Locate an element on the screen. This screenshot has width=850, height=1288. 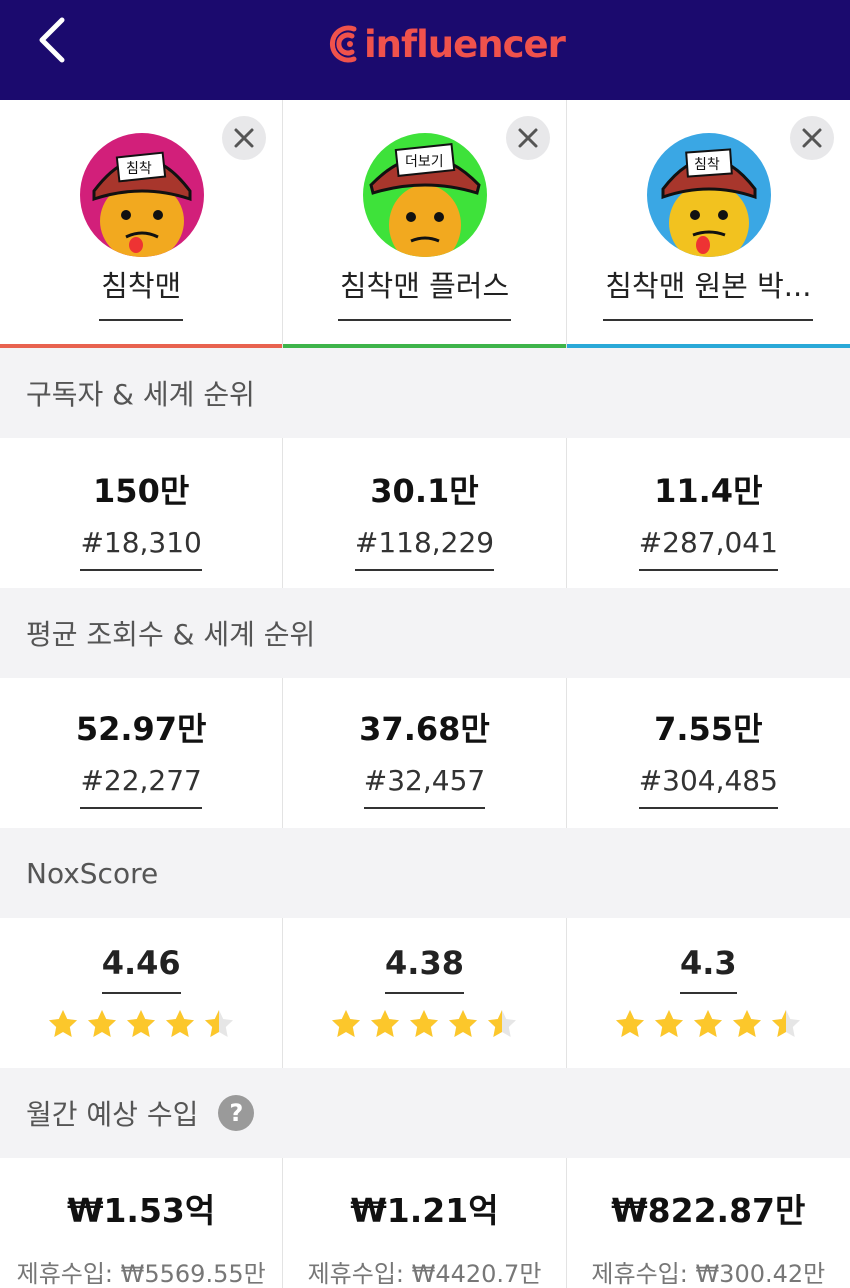
world-rank-link: #304,485 is located at coordinates (708, 786).